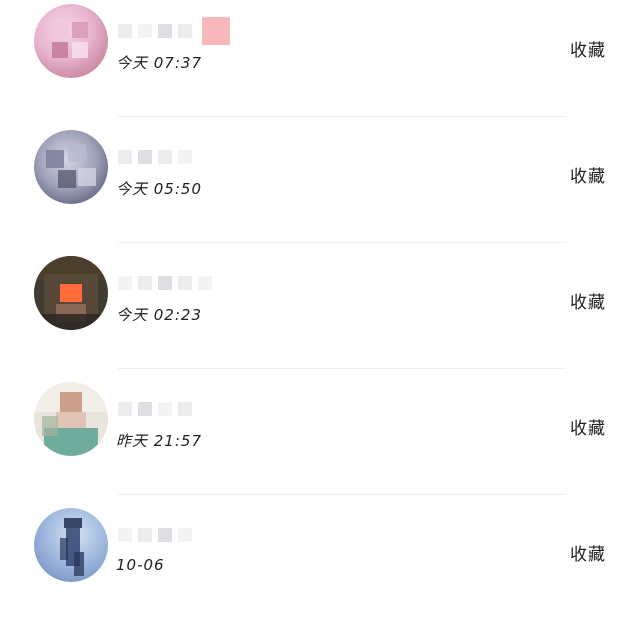 This screenshot has width=640, height=630. What do you see at coordinates (216, 31) in the screenshot?
I see `badge-icon` at bounding box center [216, 31].